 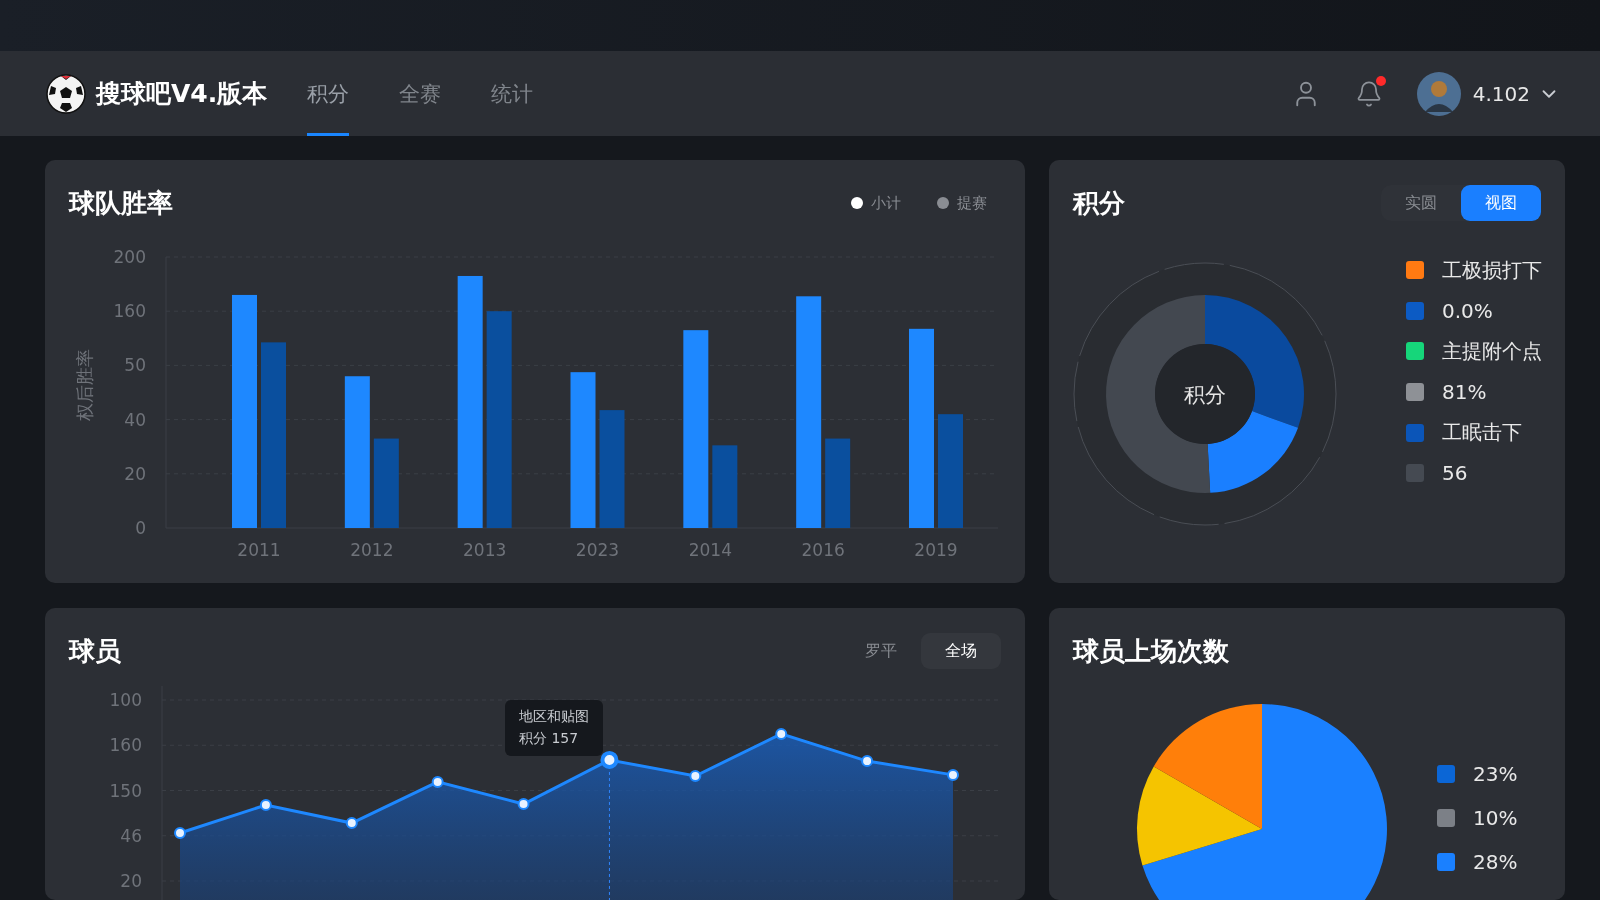 What do you see at coordinates (135, 419) in the screenshot?
I see `y-tick-label: 40` at bounding box center [135, 419].